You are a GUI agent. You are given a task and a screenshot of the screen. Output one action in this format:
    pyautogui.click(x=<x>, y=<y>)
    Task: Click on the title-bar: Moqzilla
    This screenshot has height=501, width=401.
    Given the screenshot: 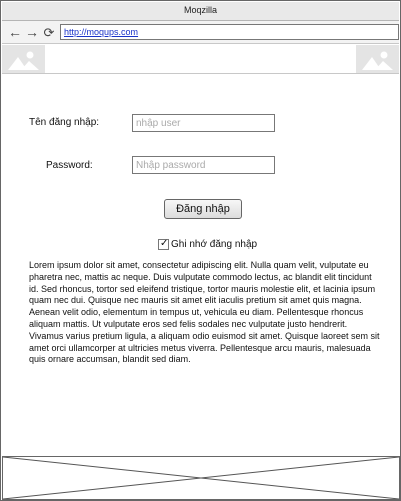 What is the action you would take?
    pyautogui.click(x=200, y=11)
    